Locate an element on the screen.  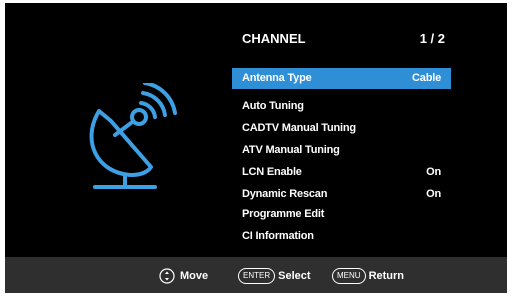
menu-item-label: Dynamic Rescan is located at coordinates (285, 194).